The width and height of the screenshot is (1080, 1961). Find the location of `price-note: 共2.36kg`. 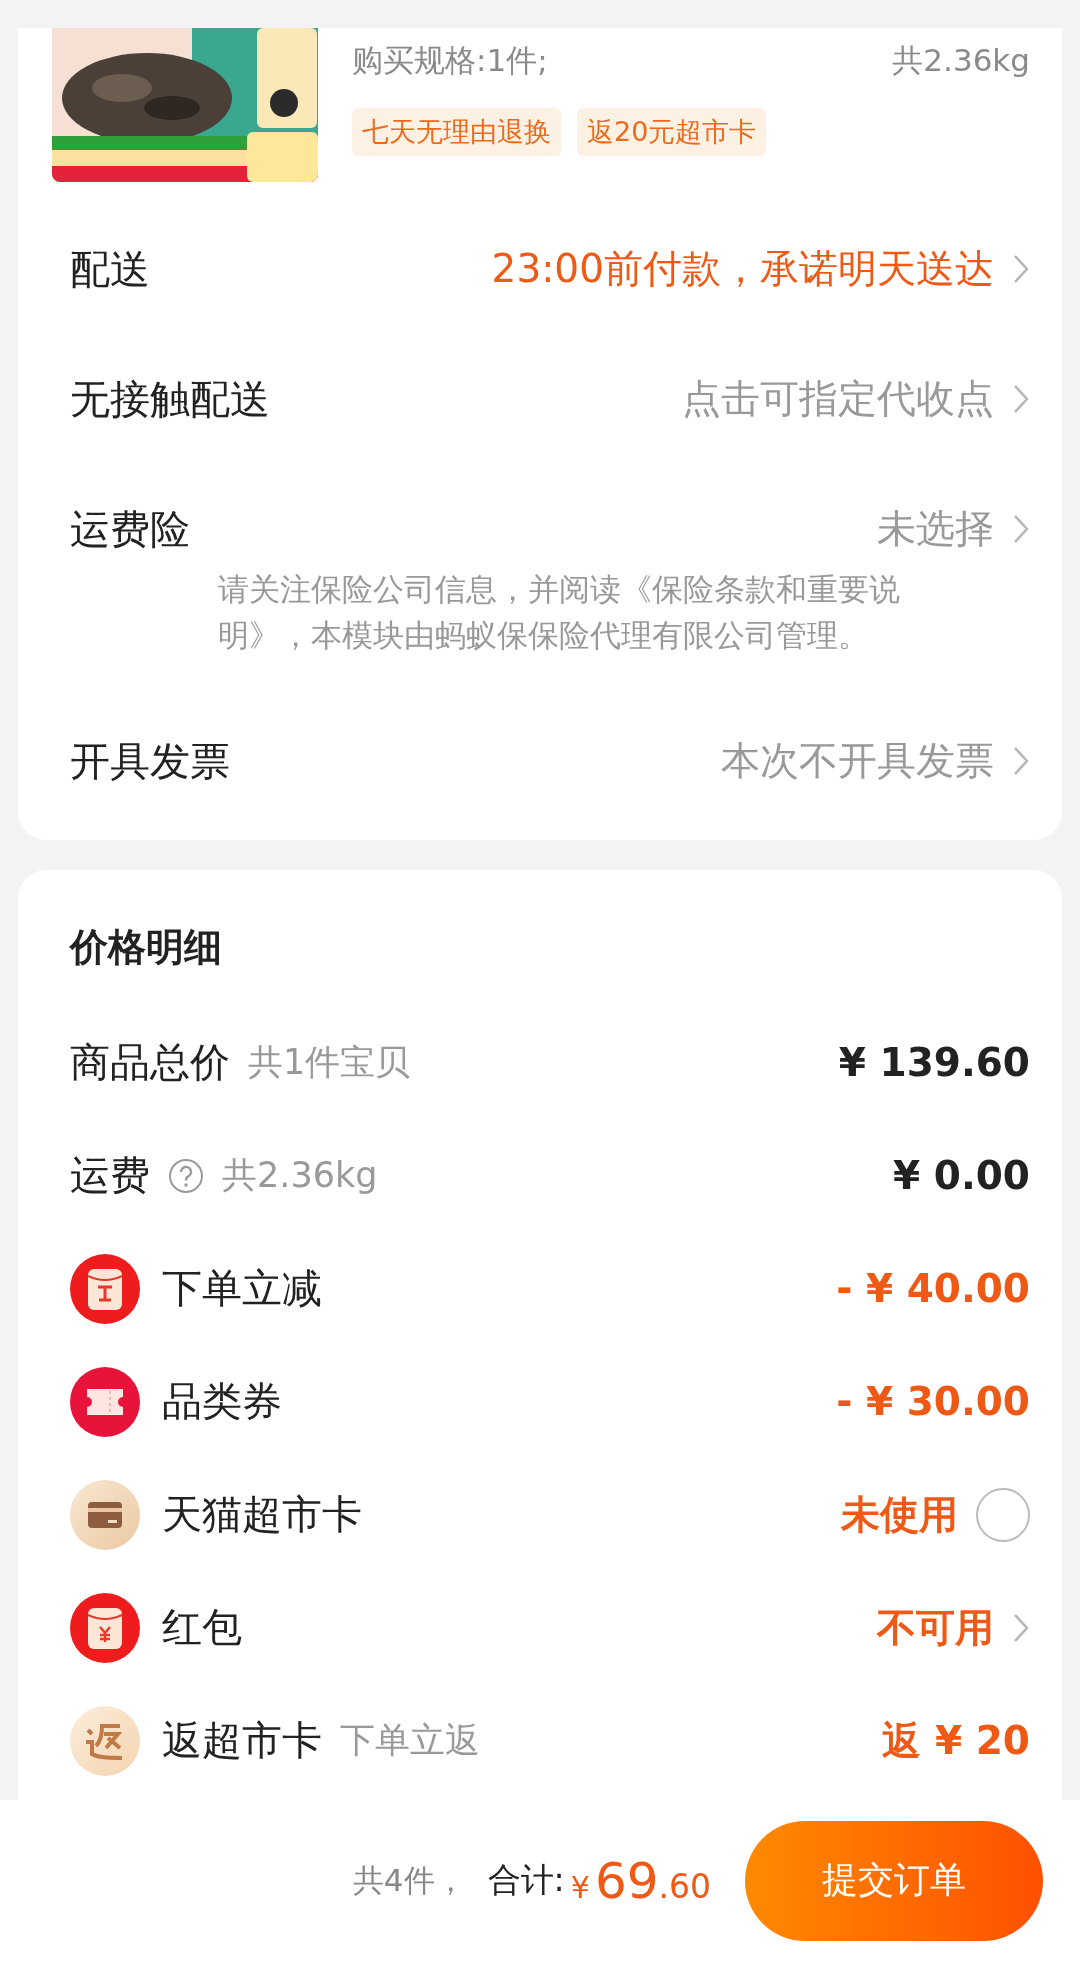

price-note: 共2.36kg is located at coordinates (300, 1175).